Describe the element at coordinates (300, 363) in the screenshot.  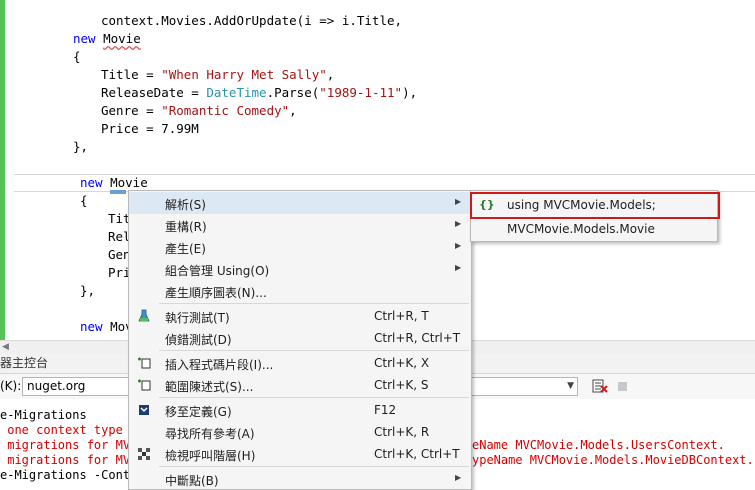
I see `menu-item-insert-snippet: 插入程式碼片段(I)... Ctrl+K, X` at that location.